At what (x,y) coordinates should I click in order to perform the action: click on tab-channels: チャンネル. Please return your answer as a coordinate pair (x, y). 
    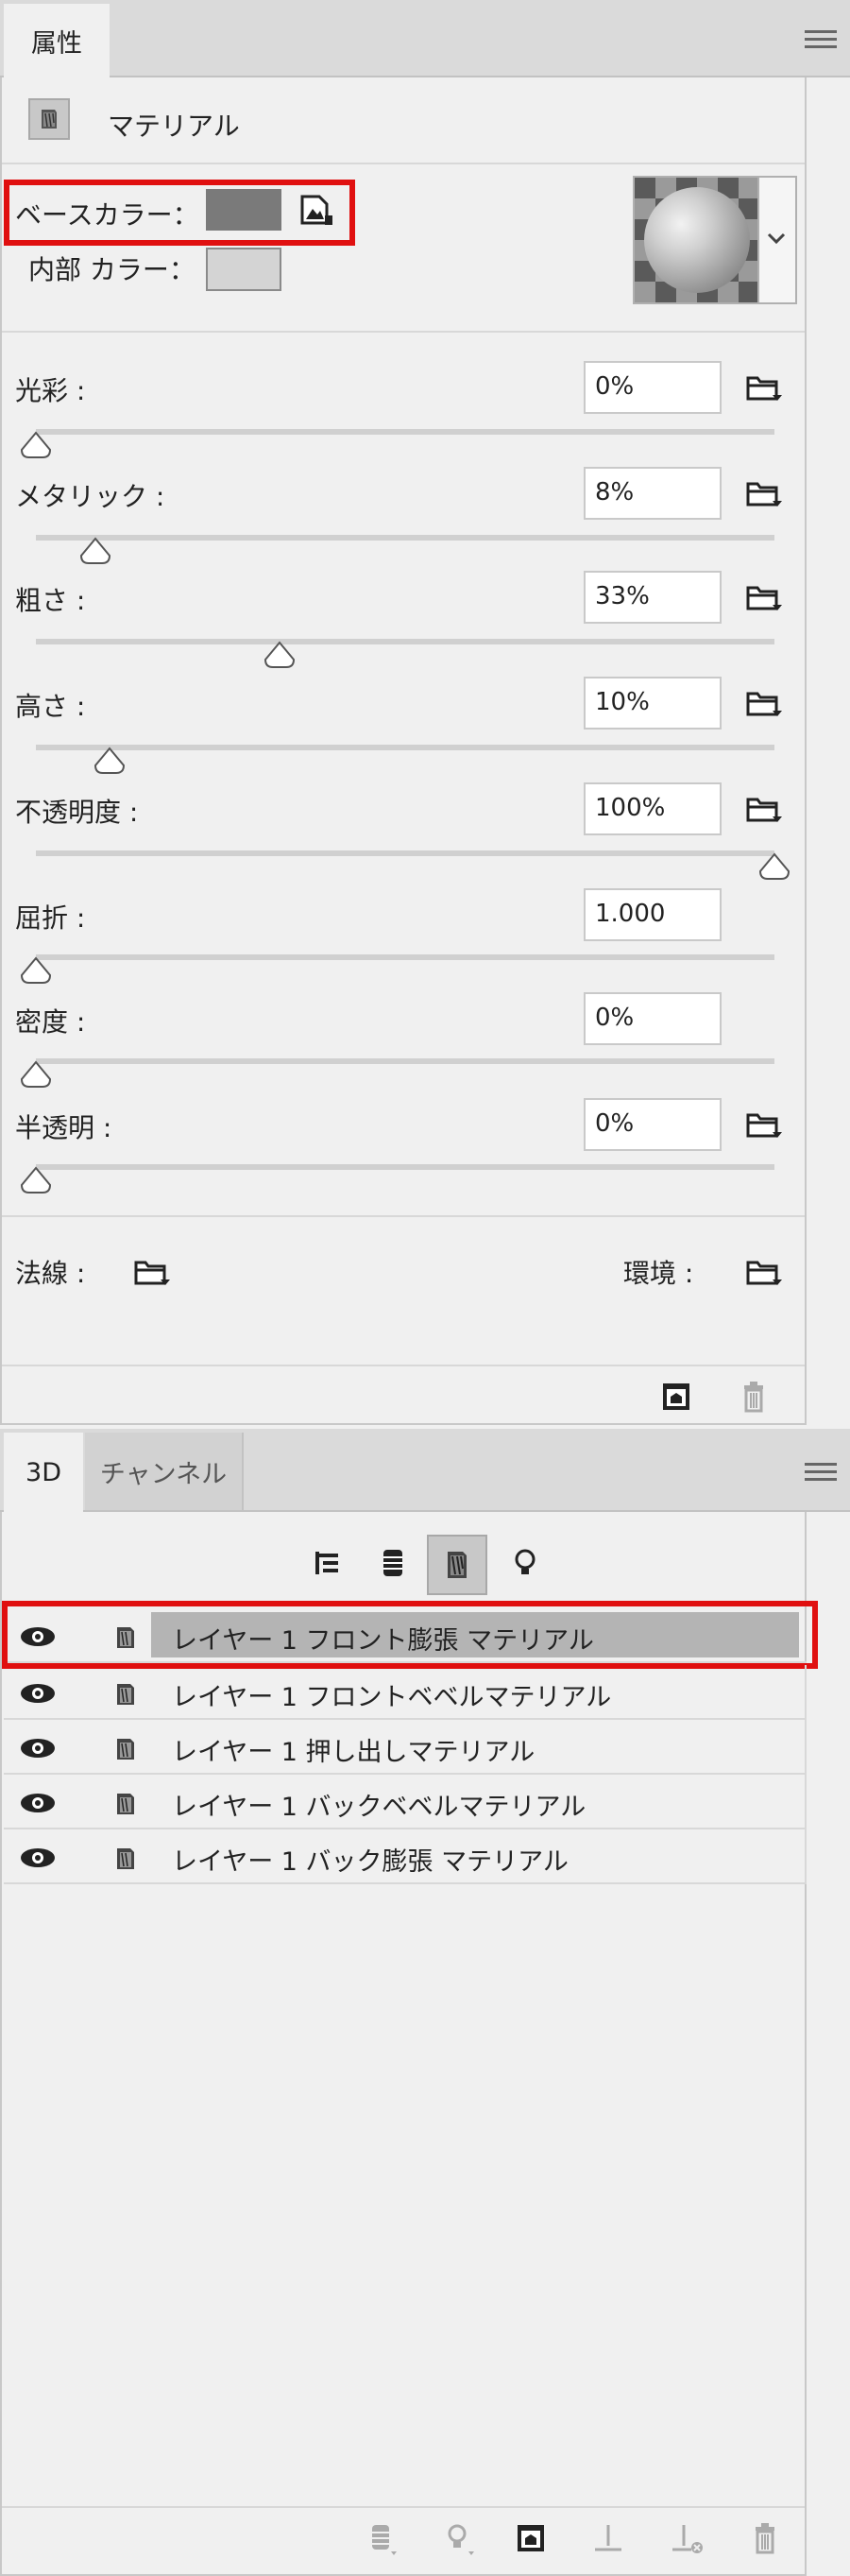
    Looking at the image, I should click on (164, 1471).